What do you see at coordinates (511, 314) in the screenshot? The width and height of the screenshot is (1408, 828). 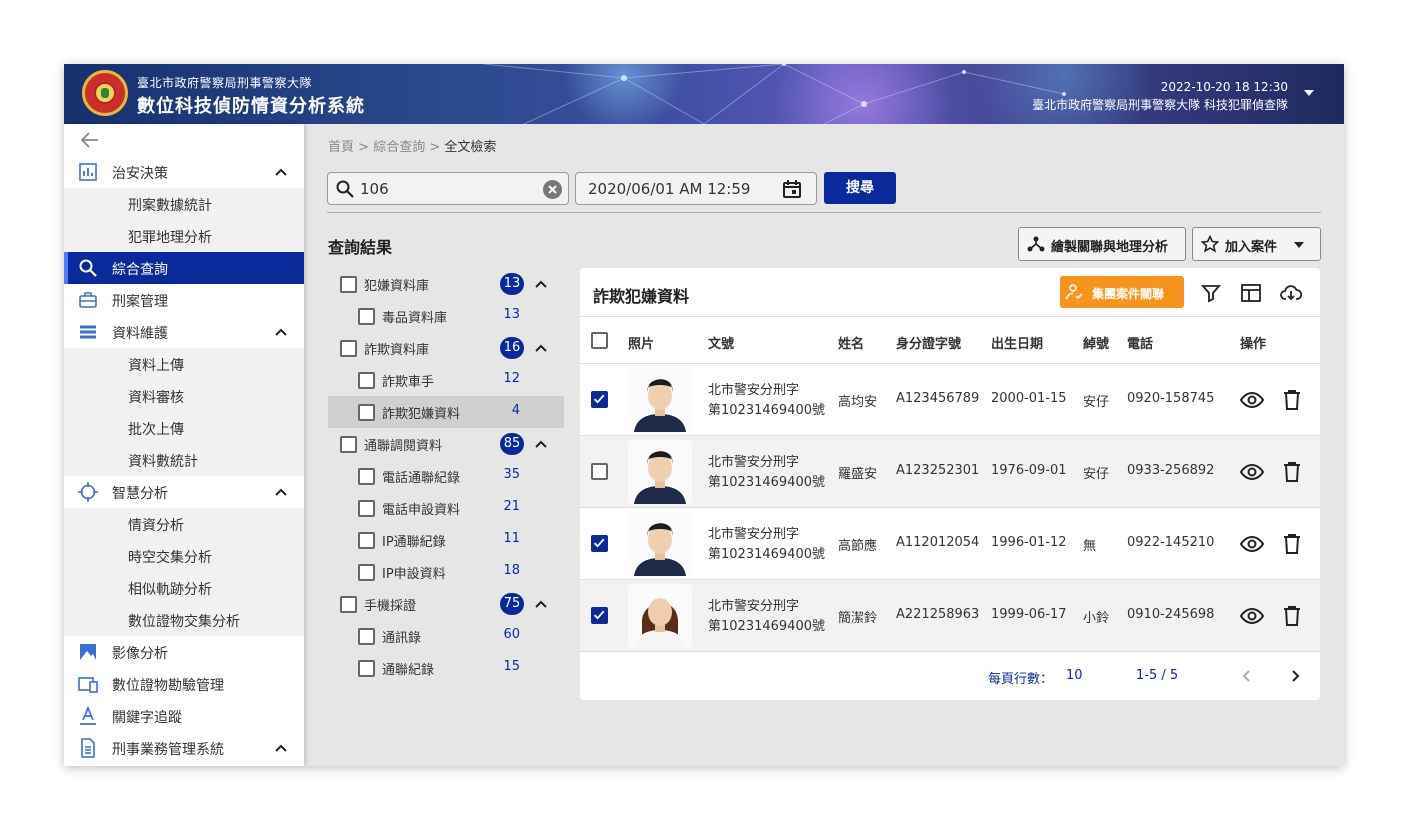 I see `tree-item-count: 13` at bounding box center [511, 314].